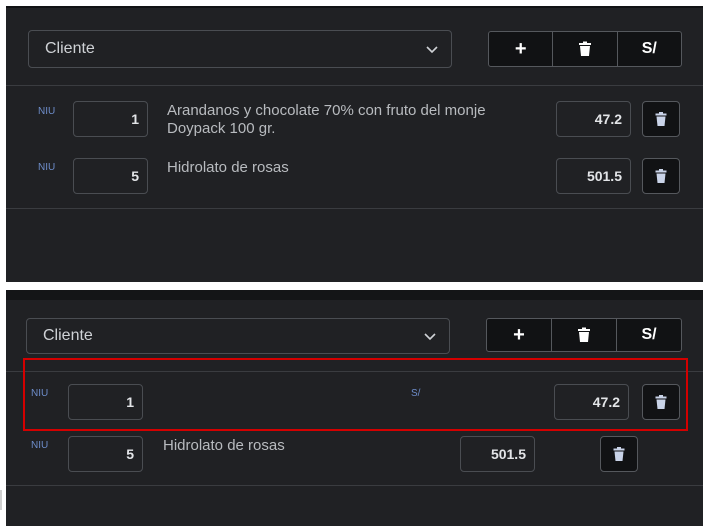  Describe the element at coordinates (354, 85) in the screenshot. I see `header-divider` at that location.